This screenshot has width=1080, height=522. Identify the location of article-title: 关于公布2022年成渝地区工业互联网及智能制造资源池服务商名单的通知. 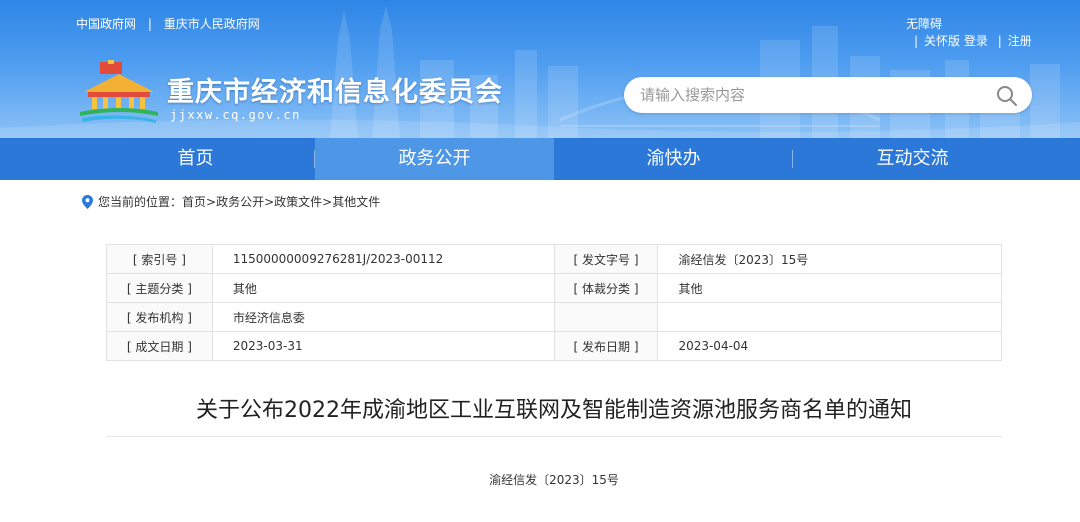
(554, 410).